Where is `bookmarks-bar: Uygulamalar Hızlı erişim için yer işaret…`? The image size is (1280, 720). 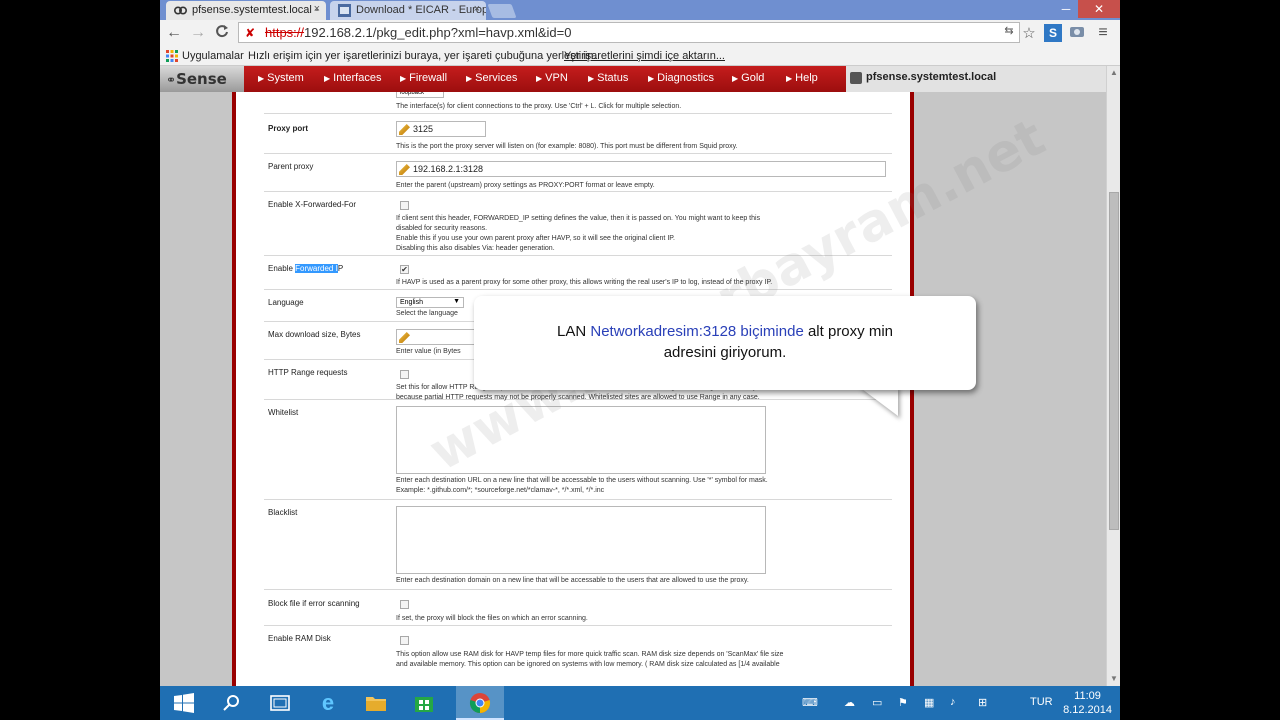
bookmarks-bar: Uygulamalar Hızlı erişim için yer işaret… is located at coordinates (640, 56).